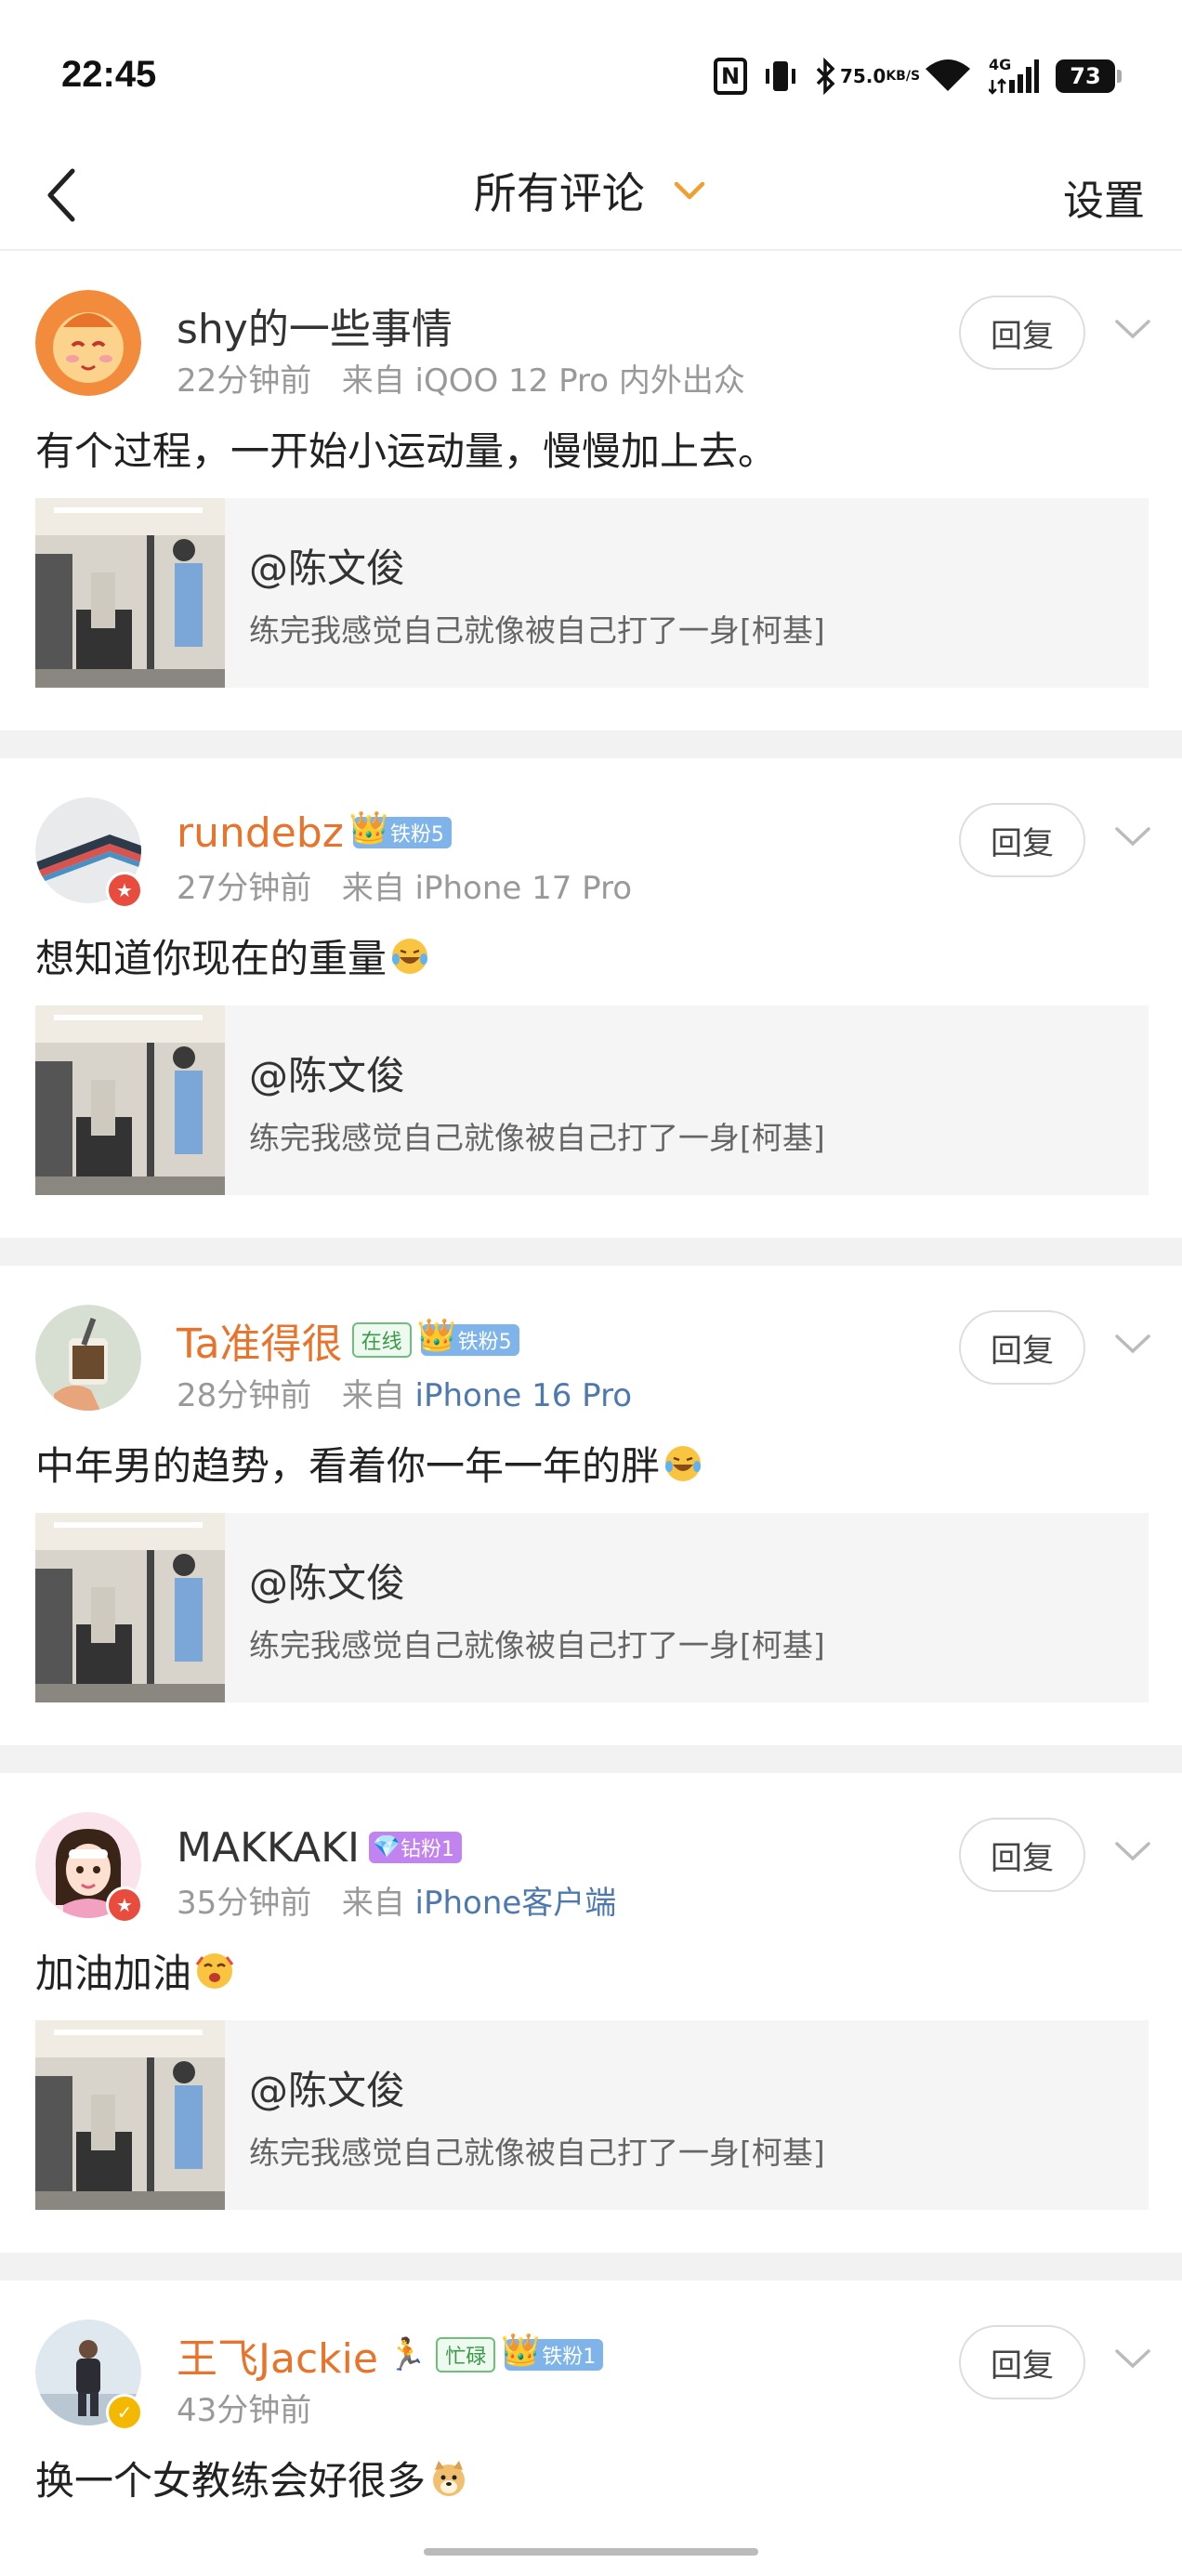 The width and height of the screenshot is (1182, 2576). I want to click on comment-filter-dropdown: 所有评论, so click(591, 190).